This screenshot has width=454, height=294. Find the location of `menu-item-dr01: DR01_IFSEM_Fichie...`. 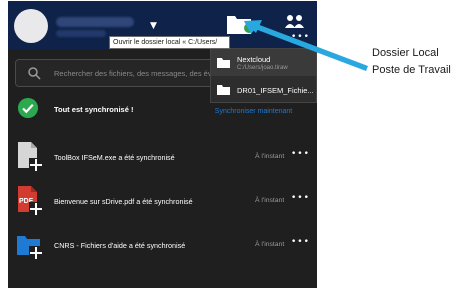

menu-item-dr01: DR01_IFSEM_Fichie... is located at coordinates (263, 89).